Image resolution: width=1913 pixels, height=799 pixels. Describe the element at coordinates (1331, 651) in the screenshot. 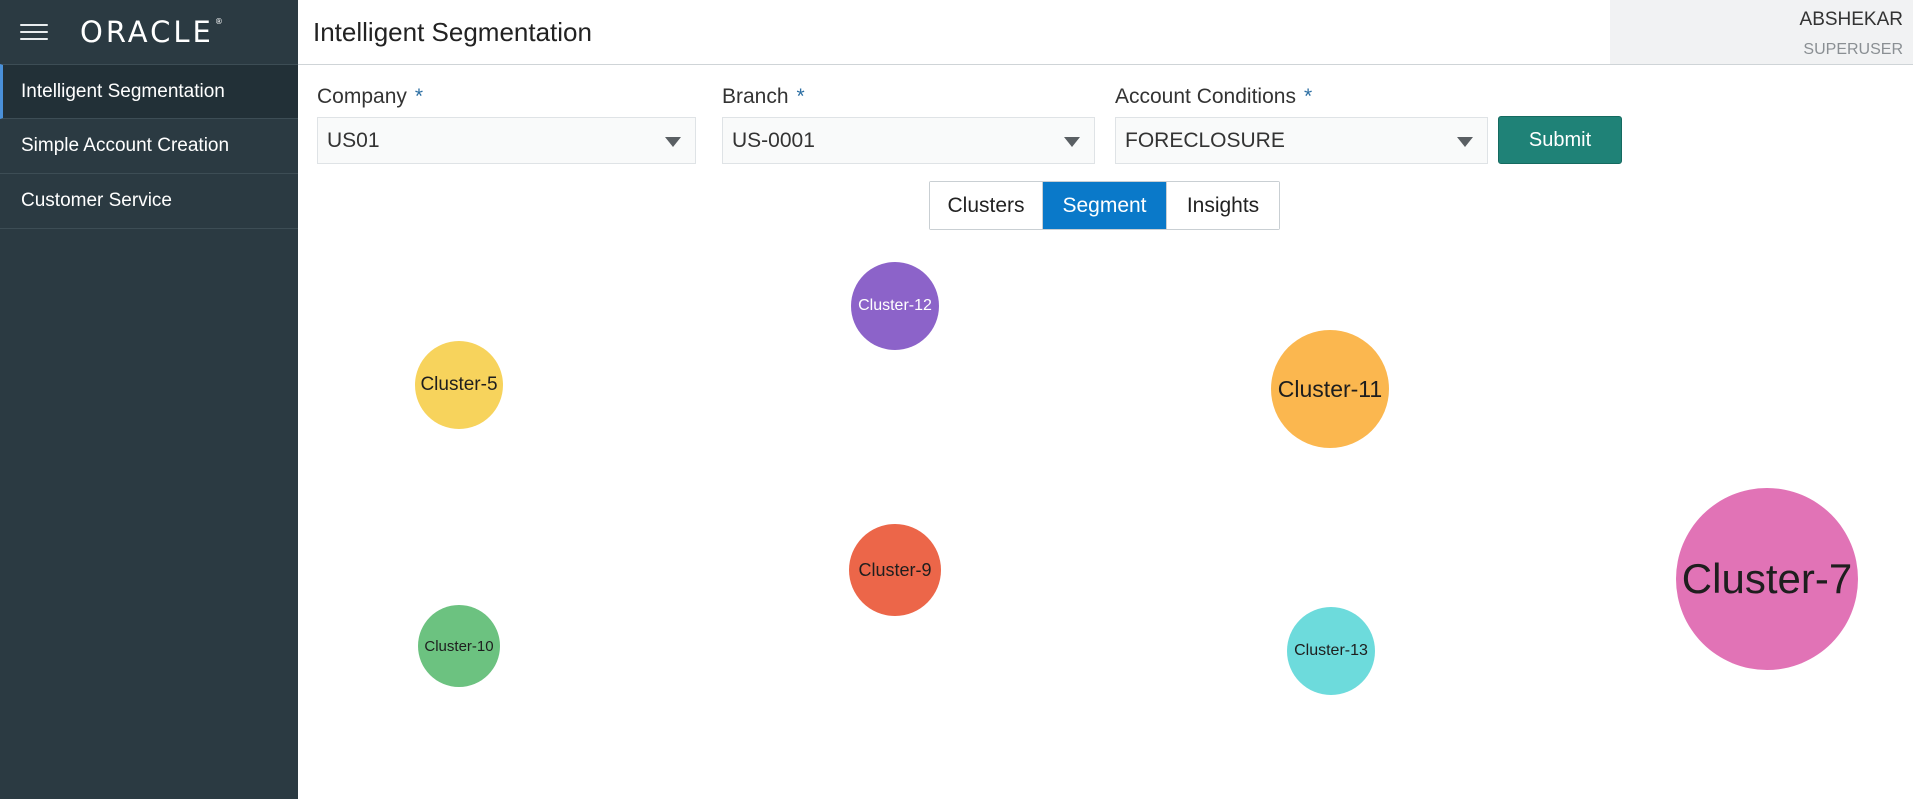

I see `cluster-bubble-13: Cluster-13` at that location.